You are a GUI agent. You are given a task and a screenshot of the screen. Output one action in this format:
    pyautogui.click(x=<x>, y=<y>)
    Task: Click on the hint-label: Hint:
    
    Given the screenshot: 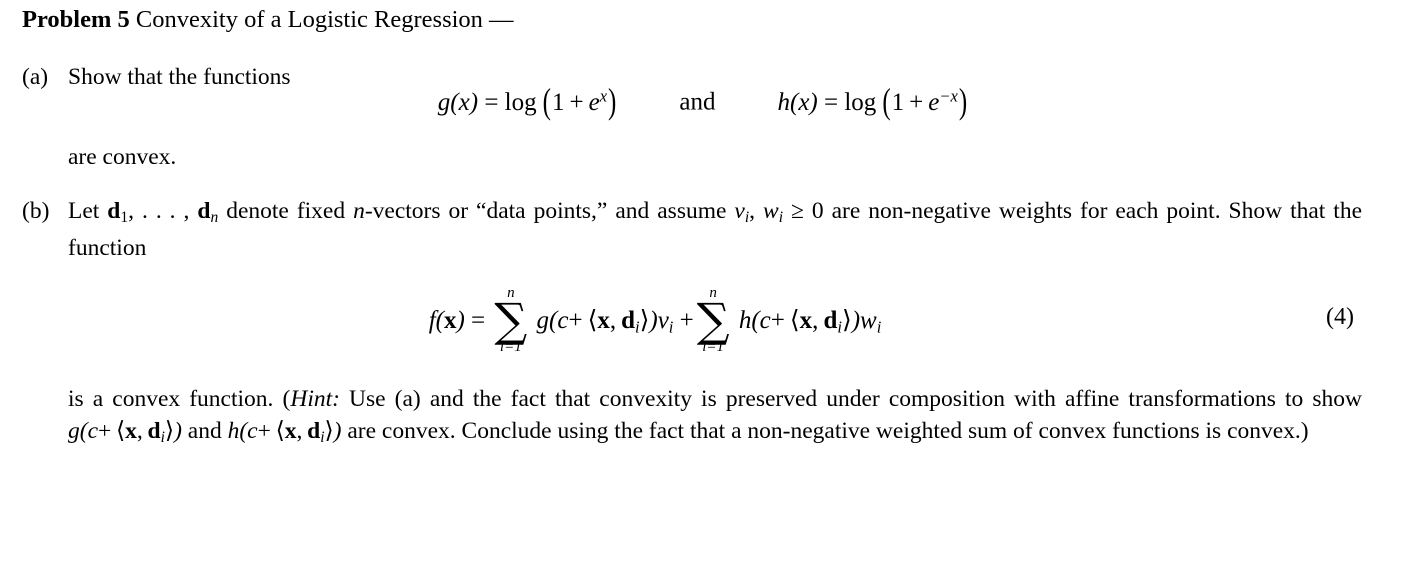 What is the action you would take?
    pyautogui.click(x=315, y=399)
    